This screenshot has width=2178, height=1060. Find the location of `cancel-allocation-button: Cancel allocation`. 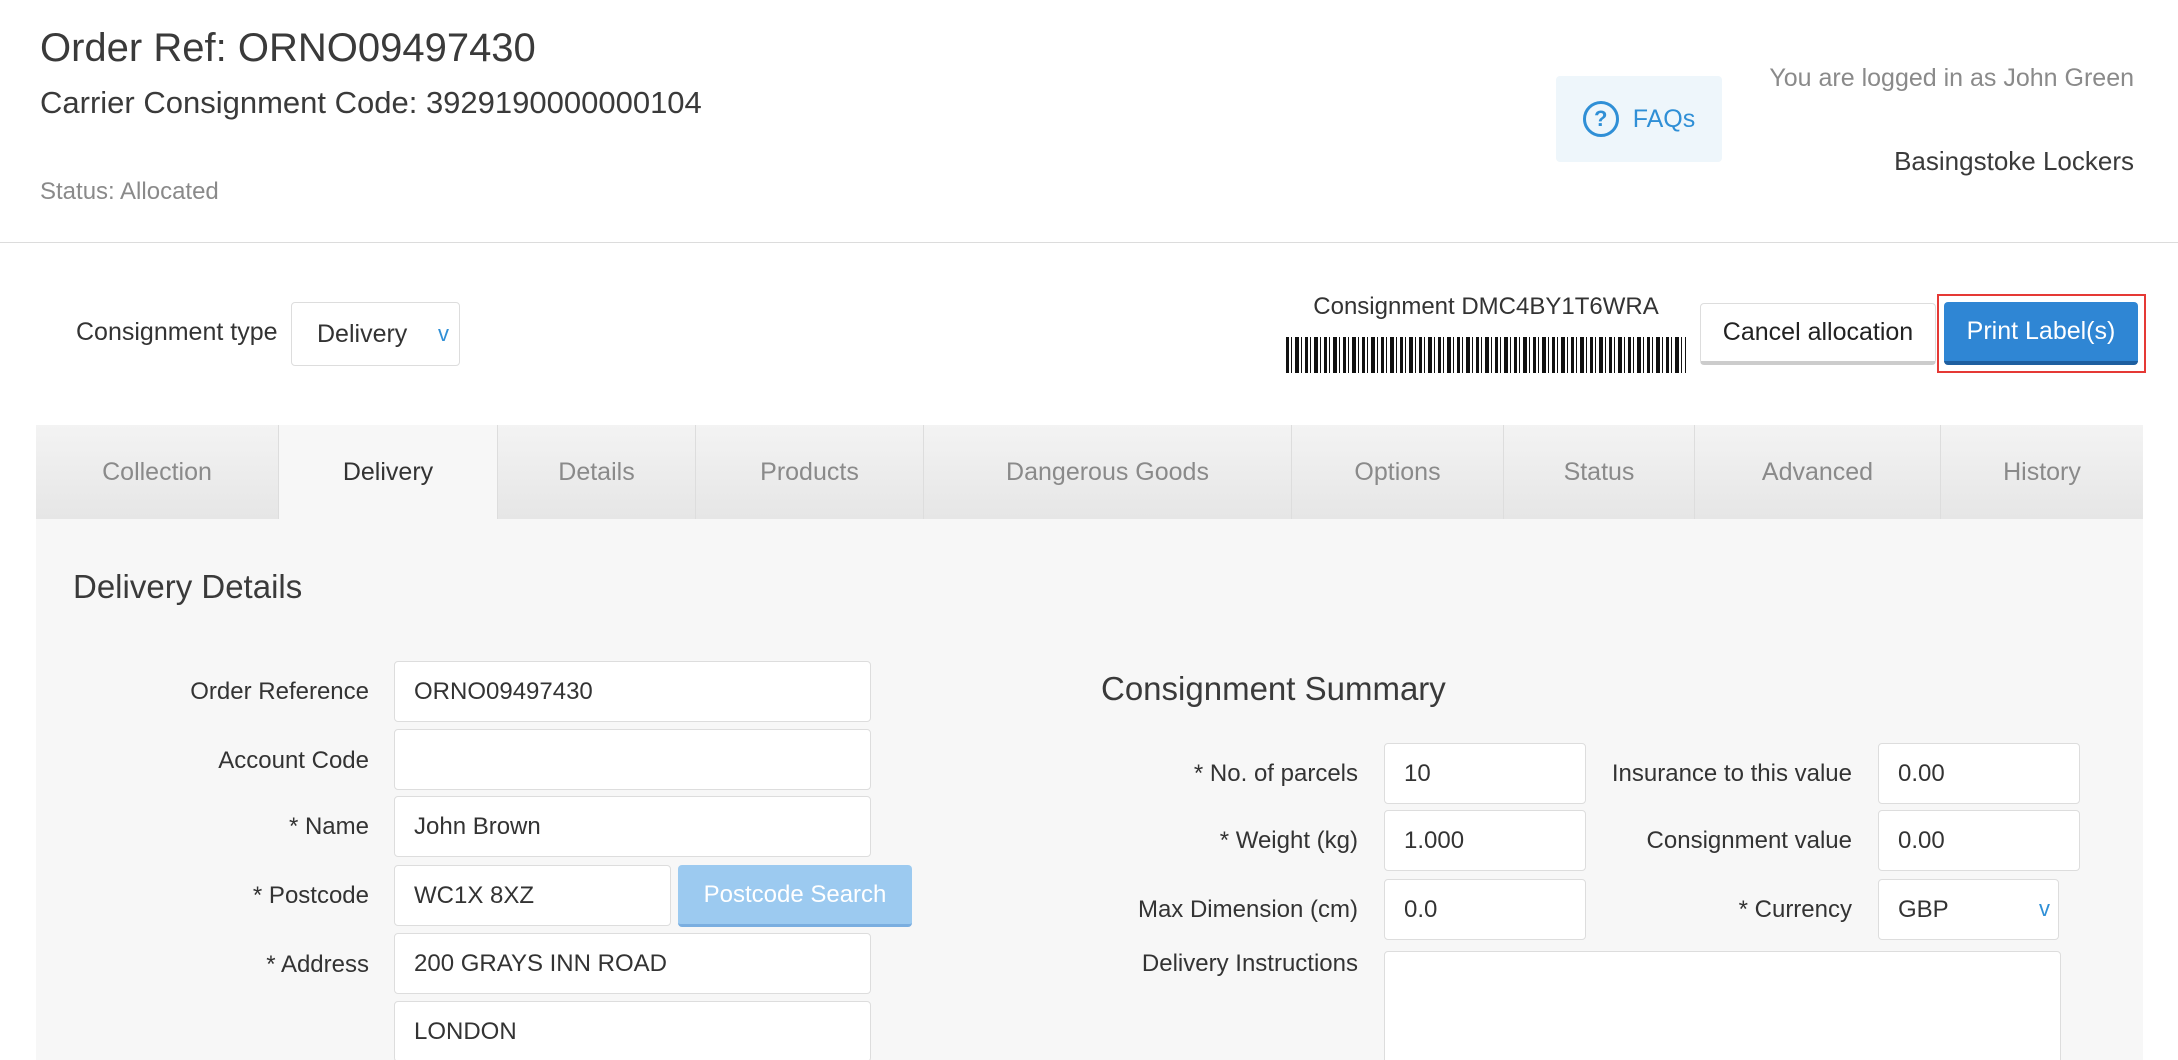

cancel-allocation-button: Cancel allocation is located at coordinates (1818, 334).